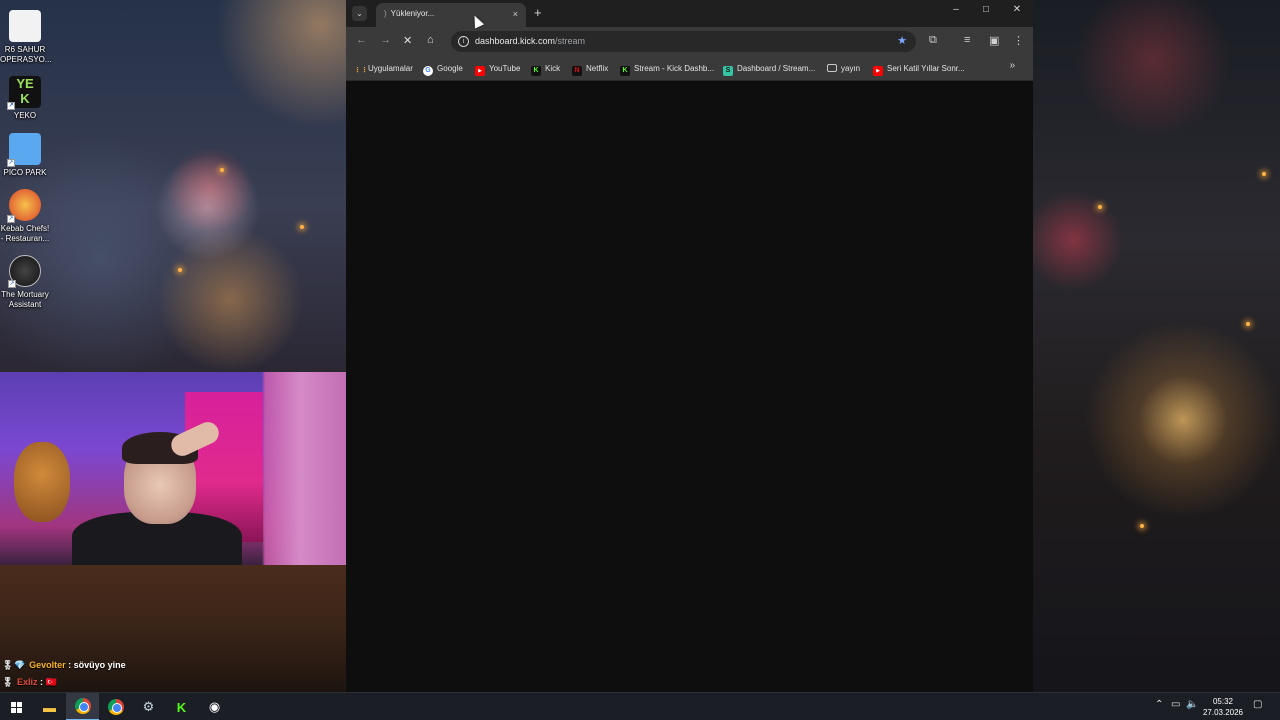 This screenshot has height=720, width=1280. What do you see at coordinates (1175, 704) in the screenshot?
I see `network-icon: ▭` at bounding box center [1175, 704].